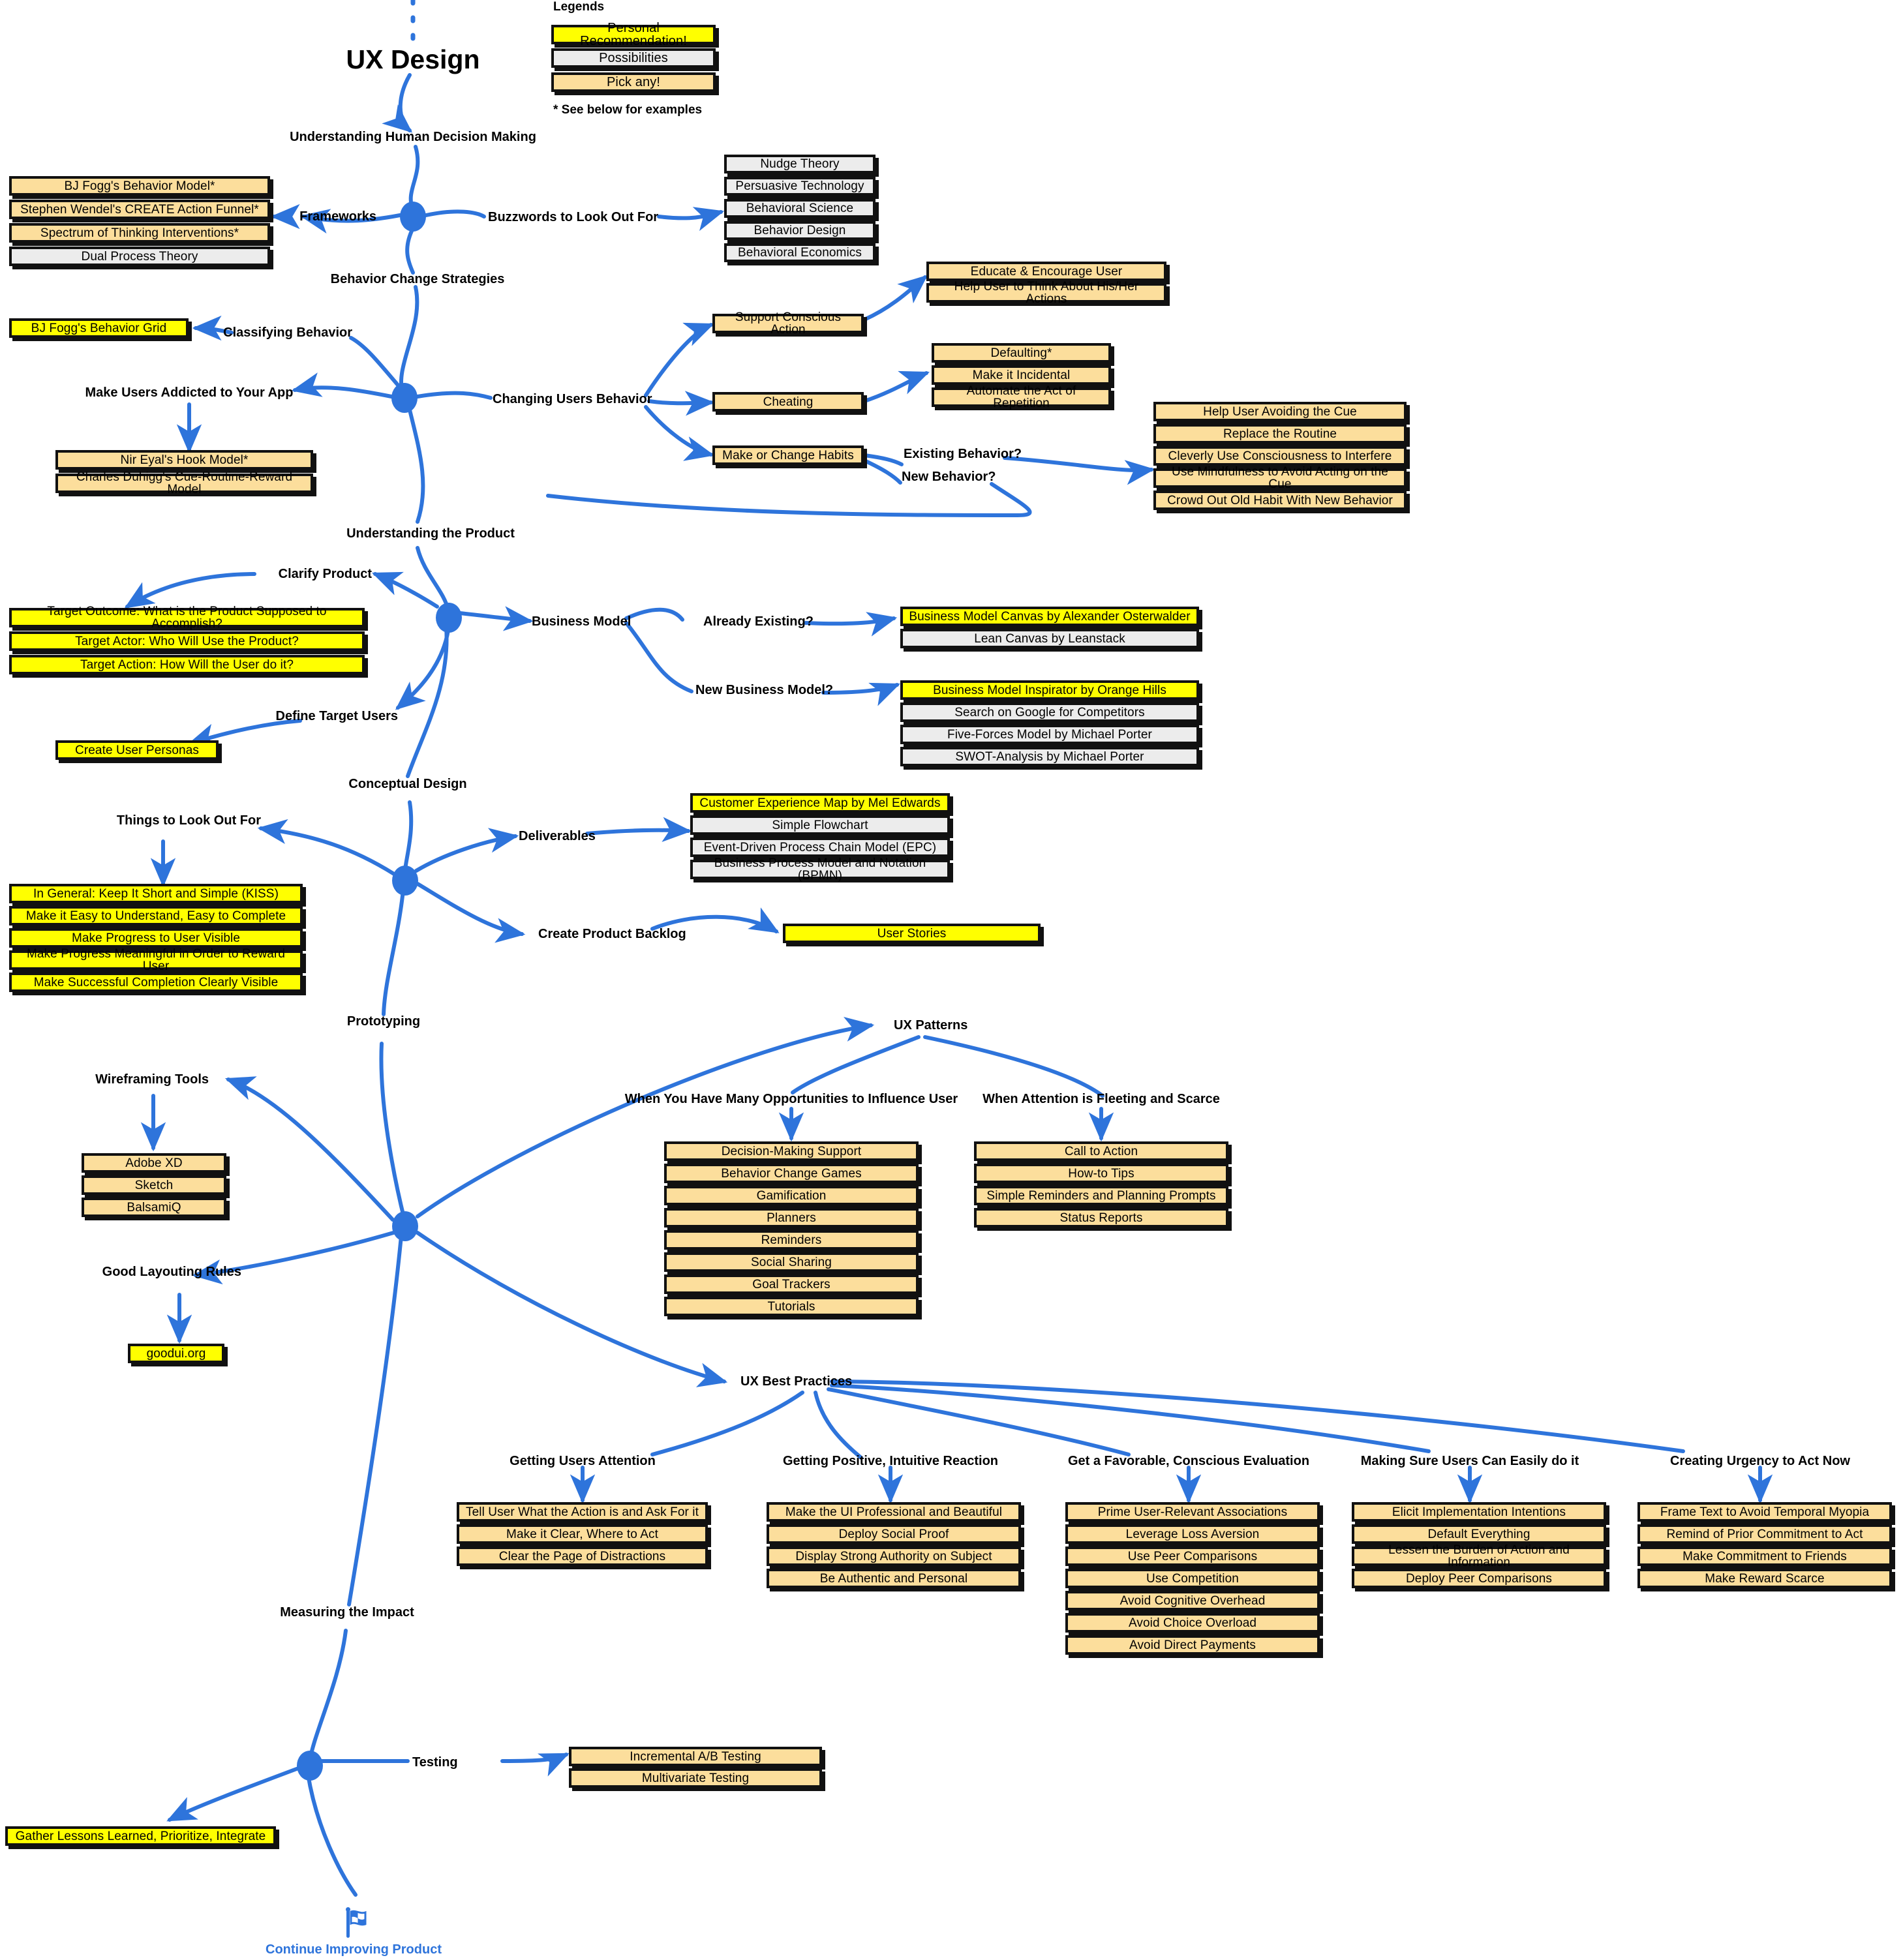  I want to click on branch-label-understanding-the-product: Understanding the Product, so click(430, 533).